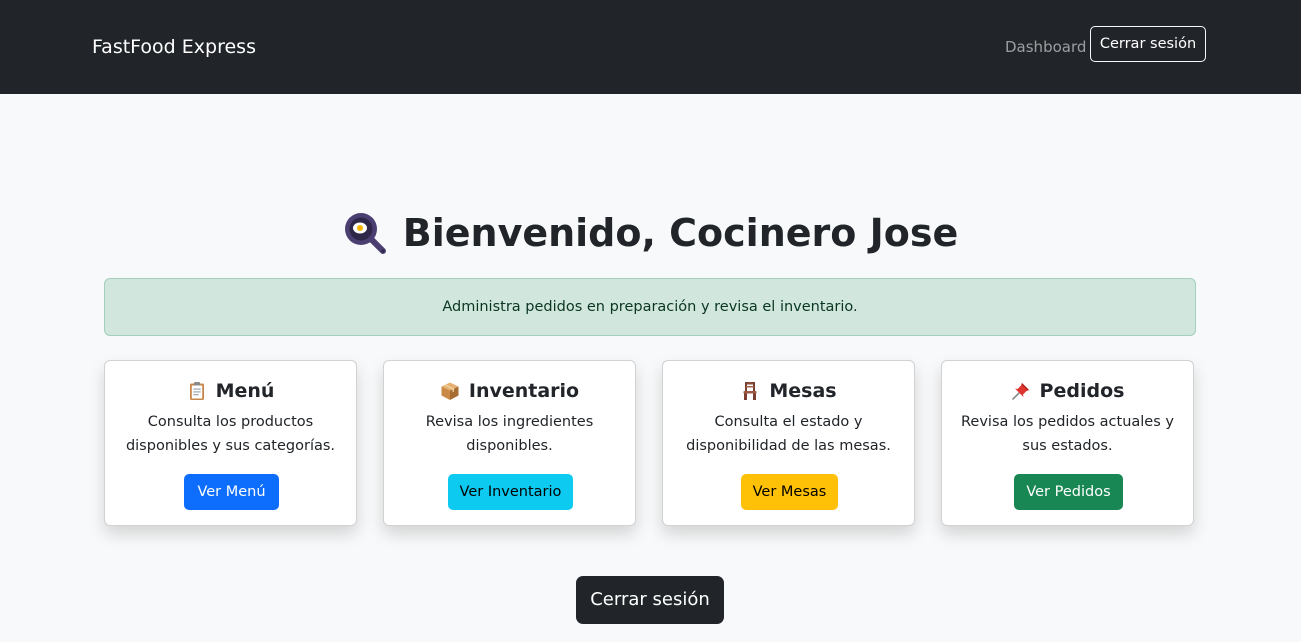 This screenshot has height=642, width=1301. What do you see at coordinates (1082, 391) in the screenshot?
I see `card-title-text: Pedidos` at bounding box center [1082, 391].